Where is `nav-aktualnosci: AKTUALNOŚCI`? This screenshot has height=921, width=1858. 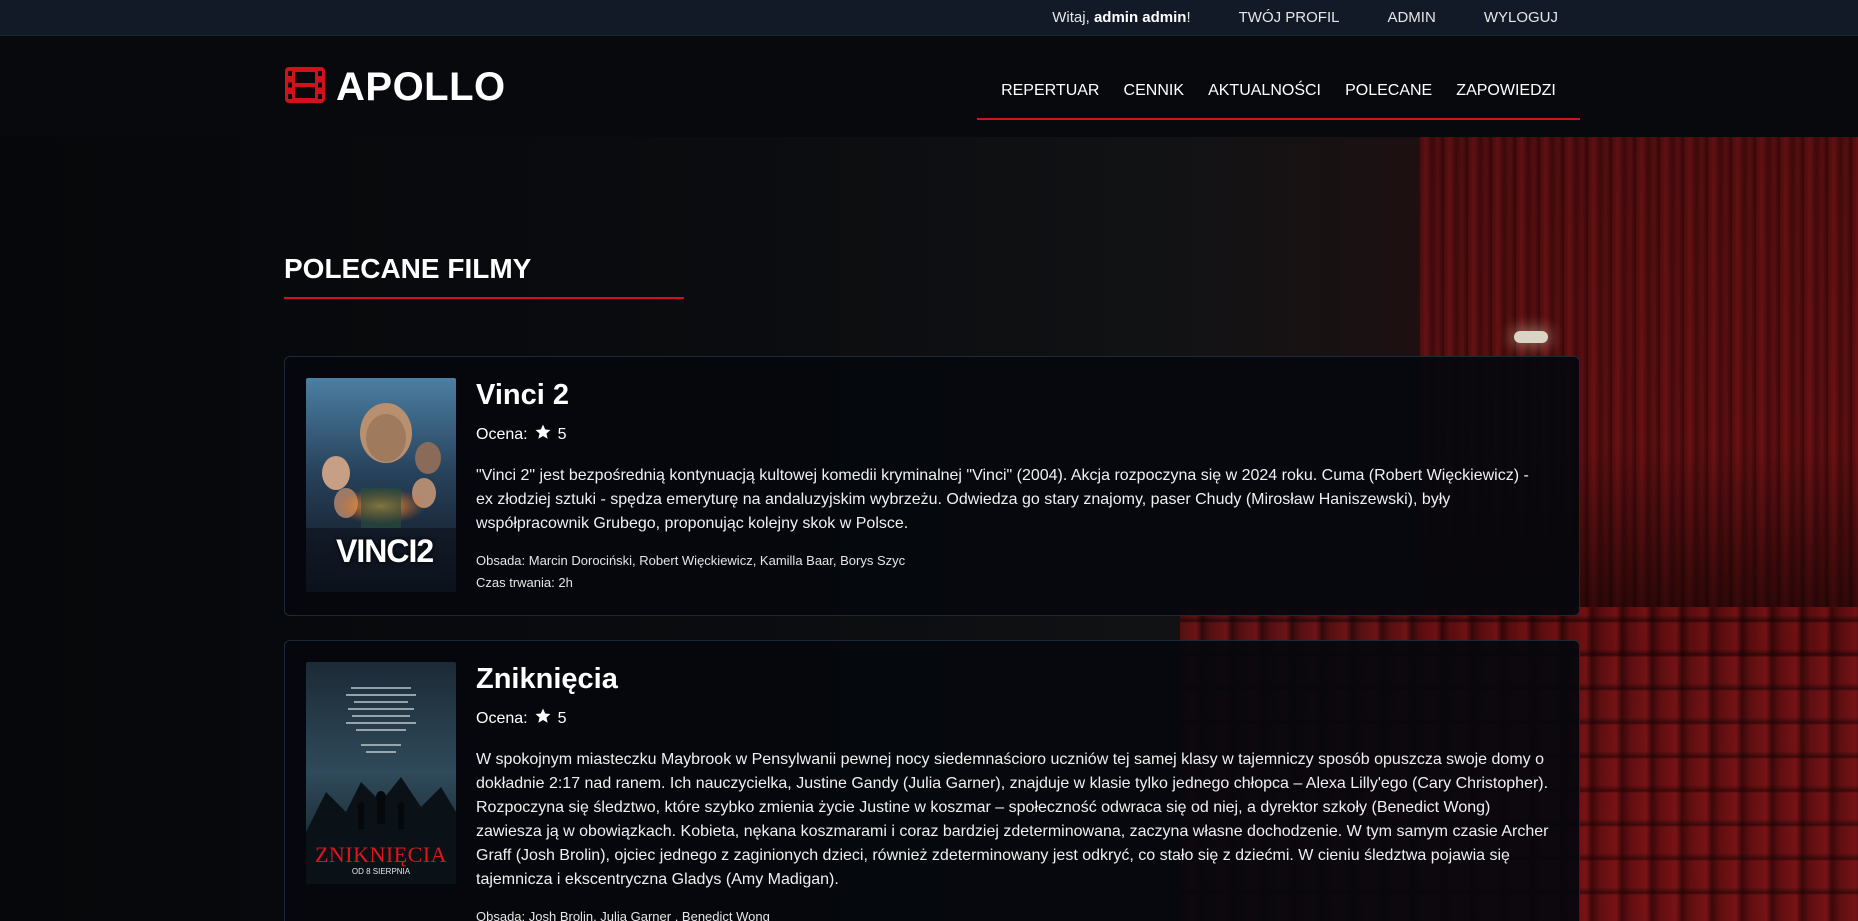 nav-aktualnosci: AKTUALNOŚCI is located at coordinates (1264, 93).